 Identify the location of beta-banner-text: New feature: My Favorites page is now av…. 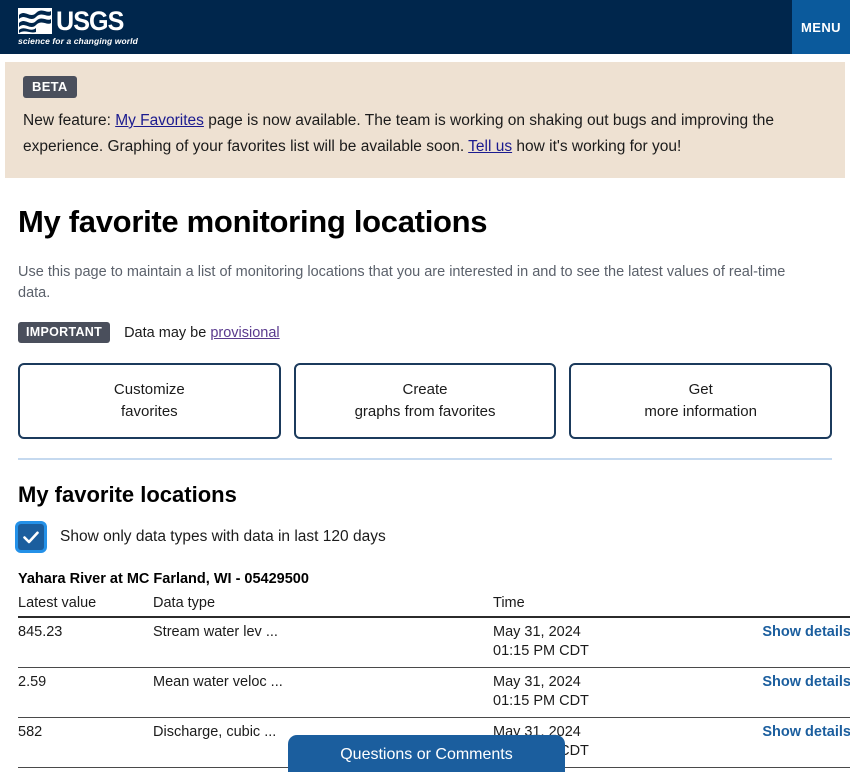
(418, 134).